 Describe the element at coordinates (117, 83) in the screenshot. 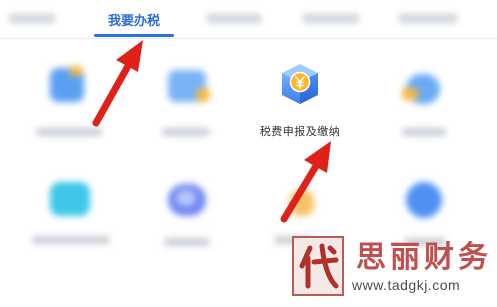

I see `arrow-to-tab` at that location.